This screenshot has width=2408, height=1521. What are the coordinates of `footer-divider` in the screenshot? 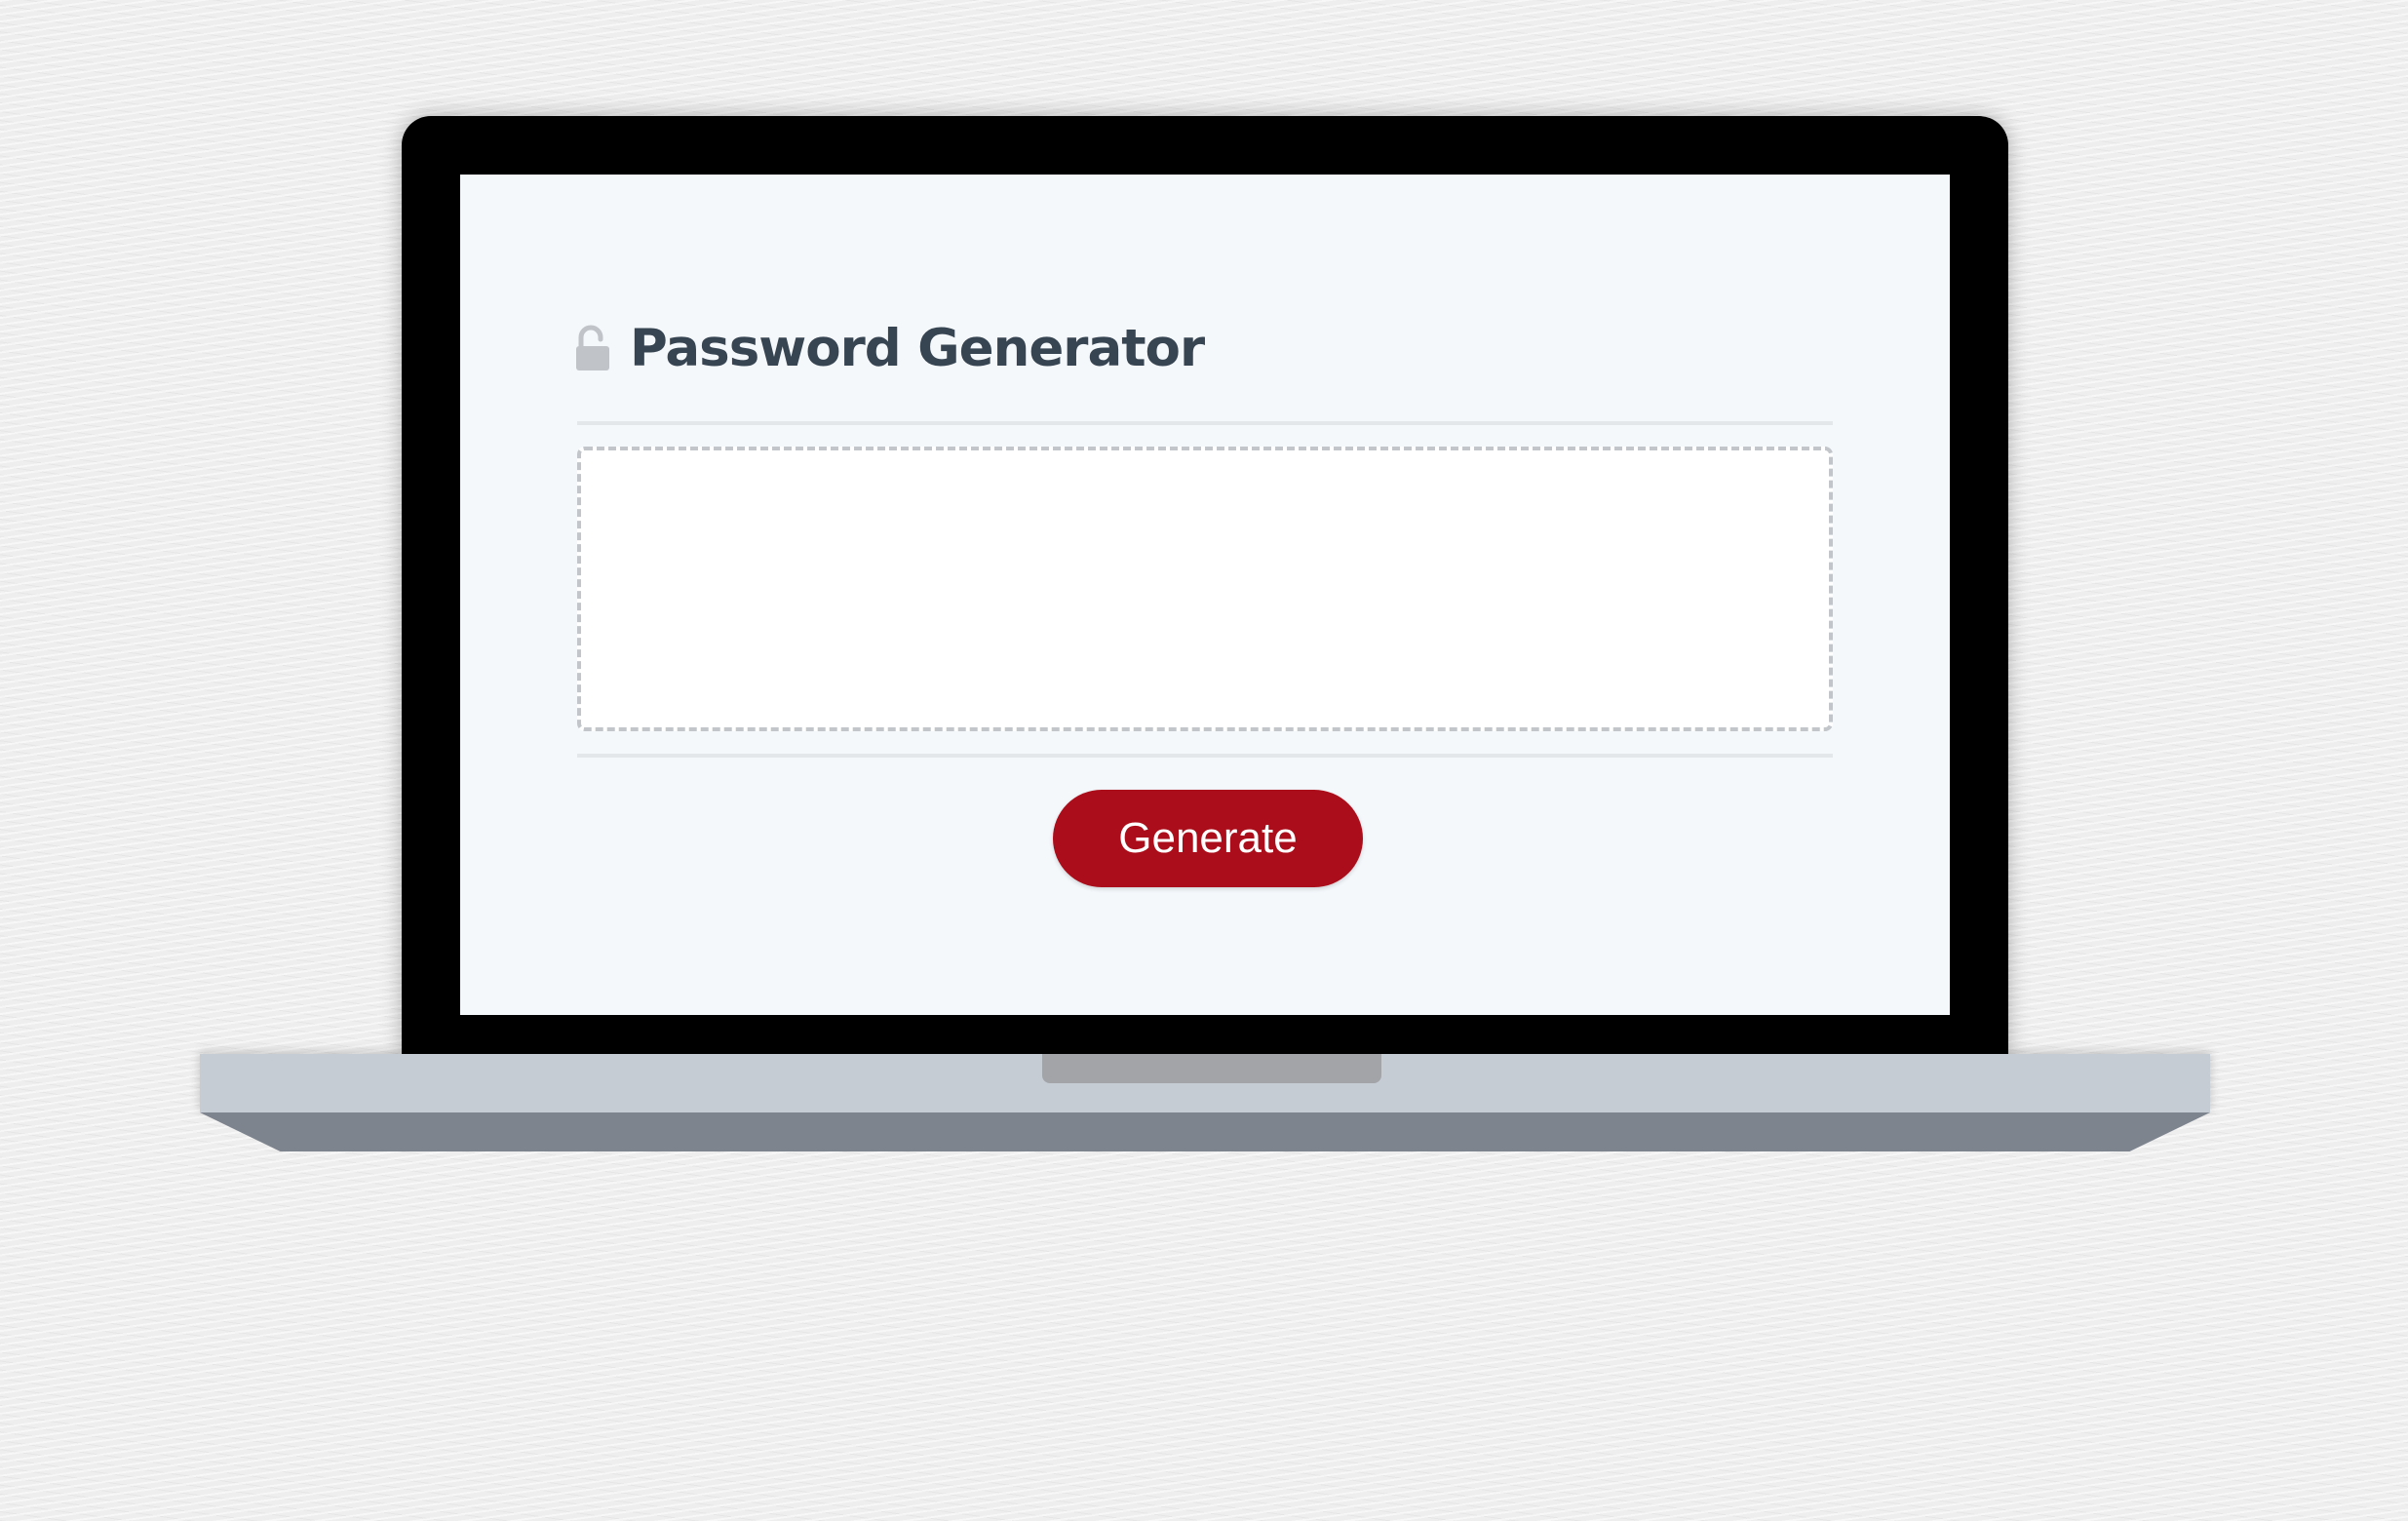 It's located at (1205, 756).